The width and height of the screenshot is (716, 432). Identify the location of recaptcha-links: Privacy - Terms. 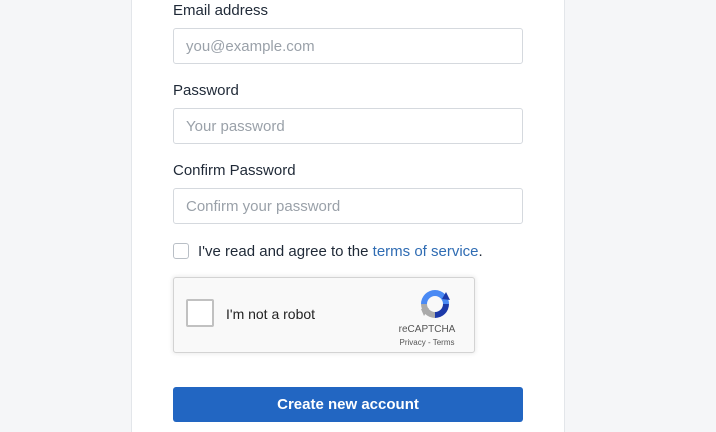
(427, 342).